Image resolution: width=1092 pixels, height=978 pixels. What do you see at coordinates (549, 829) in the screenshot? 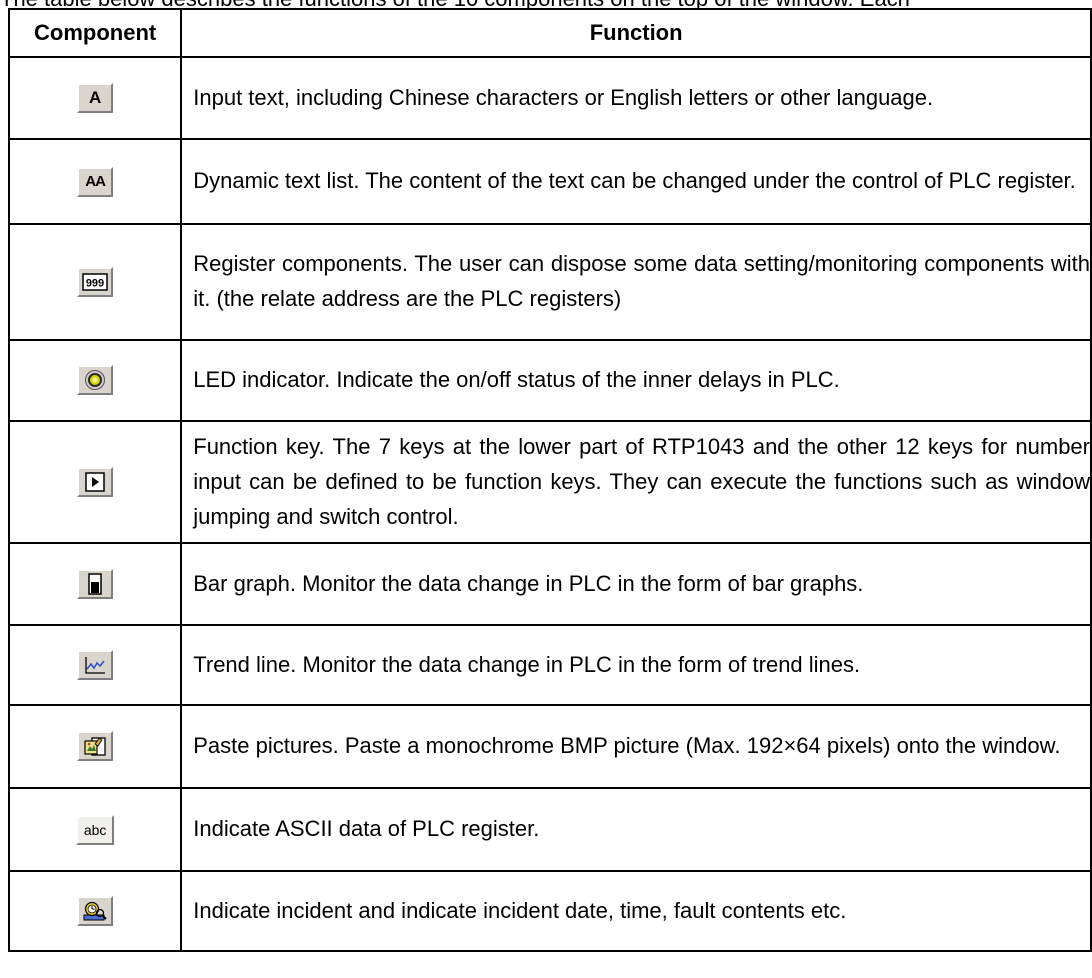
I see `table-row: abc Indicate ASCII data of PLC register.` at bounding box center [549, 829].